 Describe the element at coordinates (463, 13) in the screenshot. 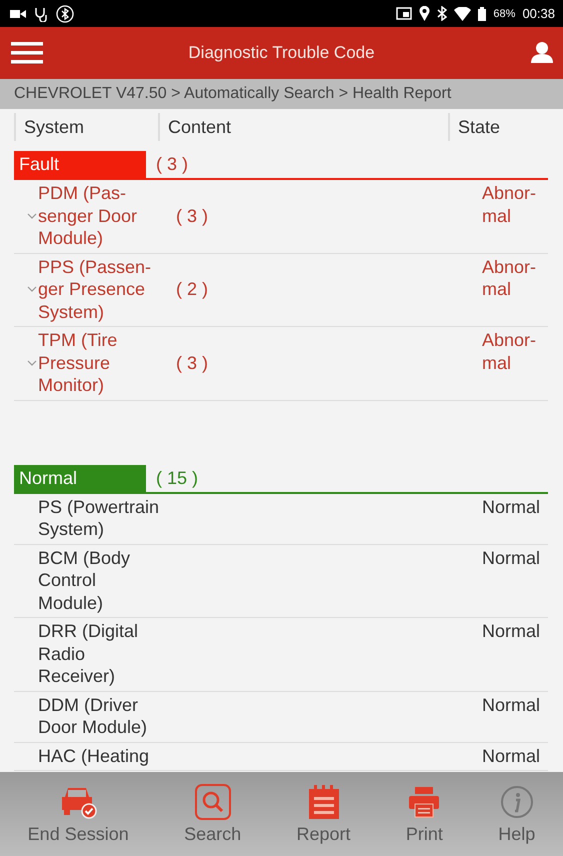

I see `wifi-icon` at that location.